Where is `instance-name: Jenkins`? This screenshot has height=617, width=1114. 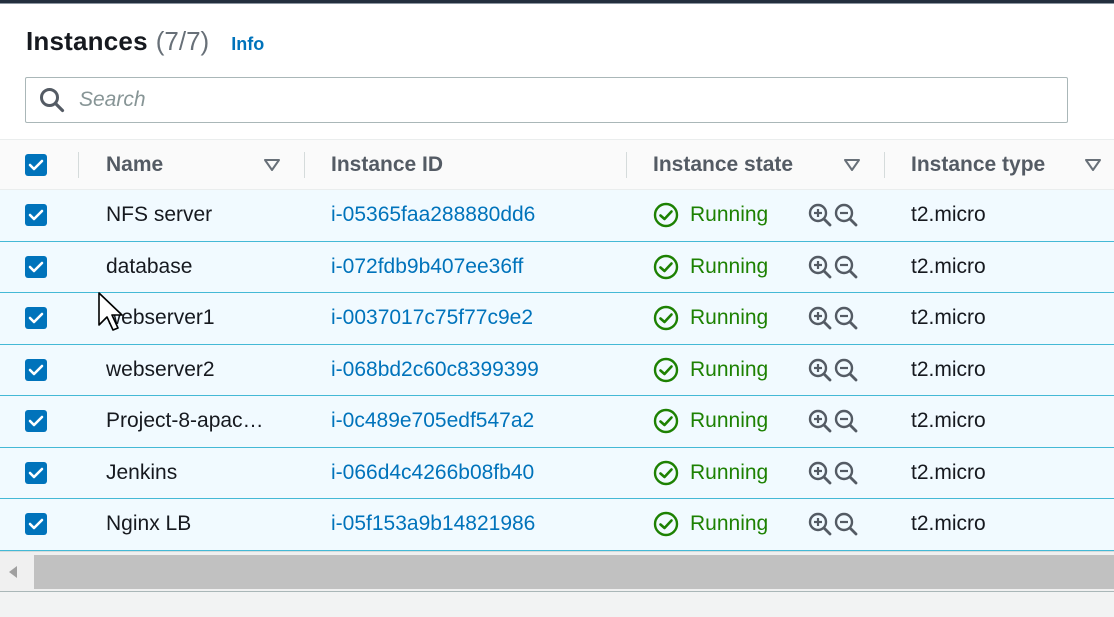 instance-name: Jenkins is located at coordinates (142, 472).